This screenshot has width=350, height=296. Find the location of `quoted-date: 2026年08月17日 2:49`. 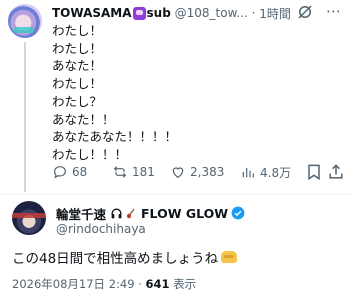

quoted-date: 2026年08月17日 2:49 is located at coordinates (73, 284).